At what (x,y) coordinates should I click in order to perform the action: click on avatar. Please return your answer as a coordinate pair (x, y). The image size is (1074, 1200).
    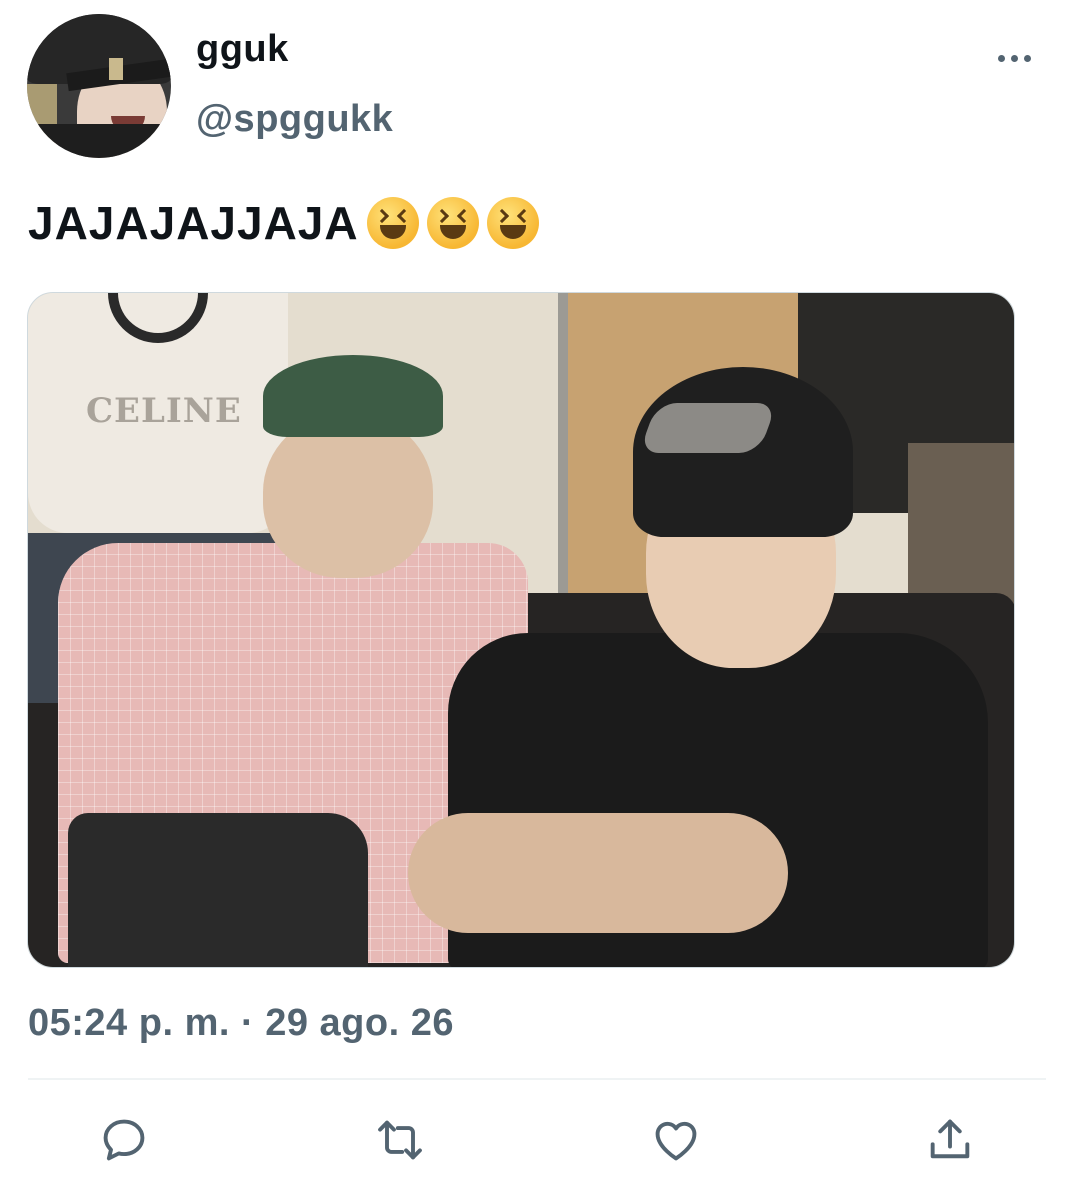
    Looking at the image, I should click on (99, 86).